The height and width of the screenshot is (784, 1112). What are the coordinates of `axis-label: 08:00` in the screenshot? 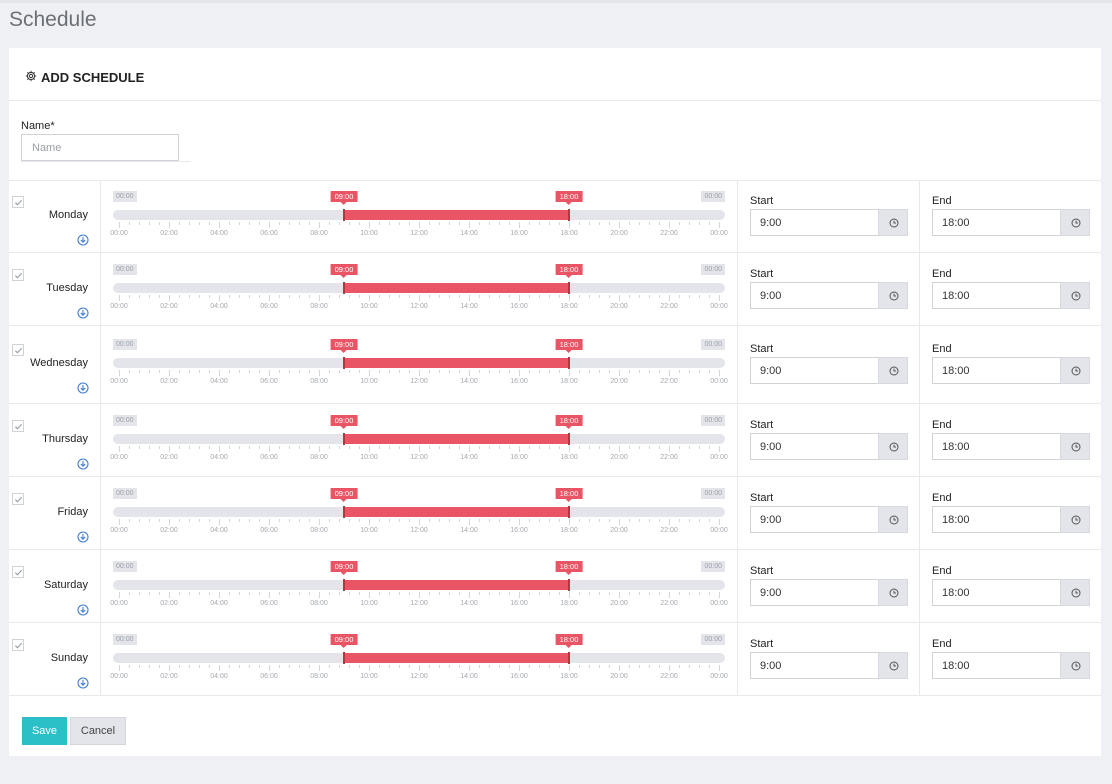 It's located at (319, 603).